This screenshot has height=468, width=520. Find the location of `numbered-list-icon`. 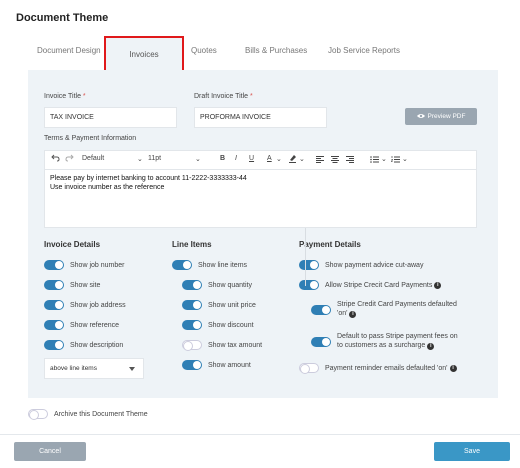

numbered-list-icon is located at coordinates (395, 160).